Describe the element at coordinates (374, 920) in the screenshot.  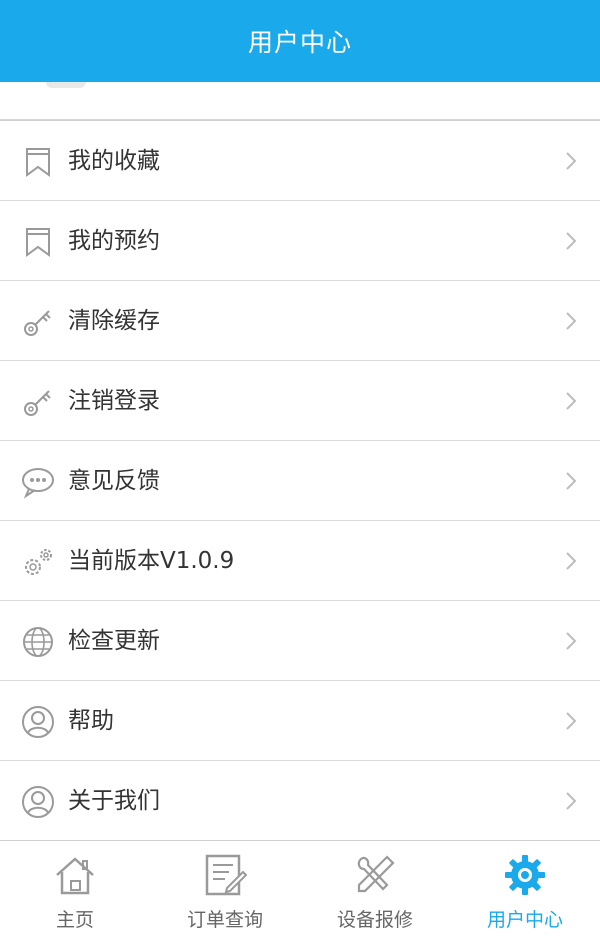
I see `tab-label: 设备报修` at that location.